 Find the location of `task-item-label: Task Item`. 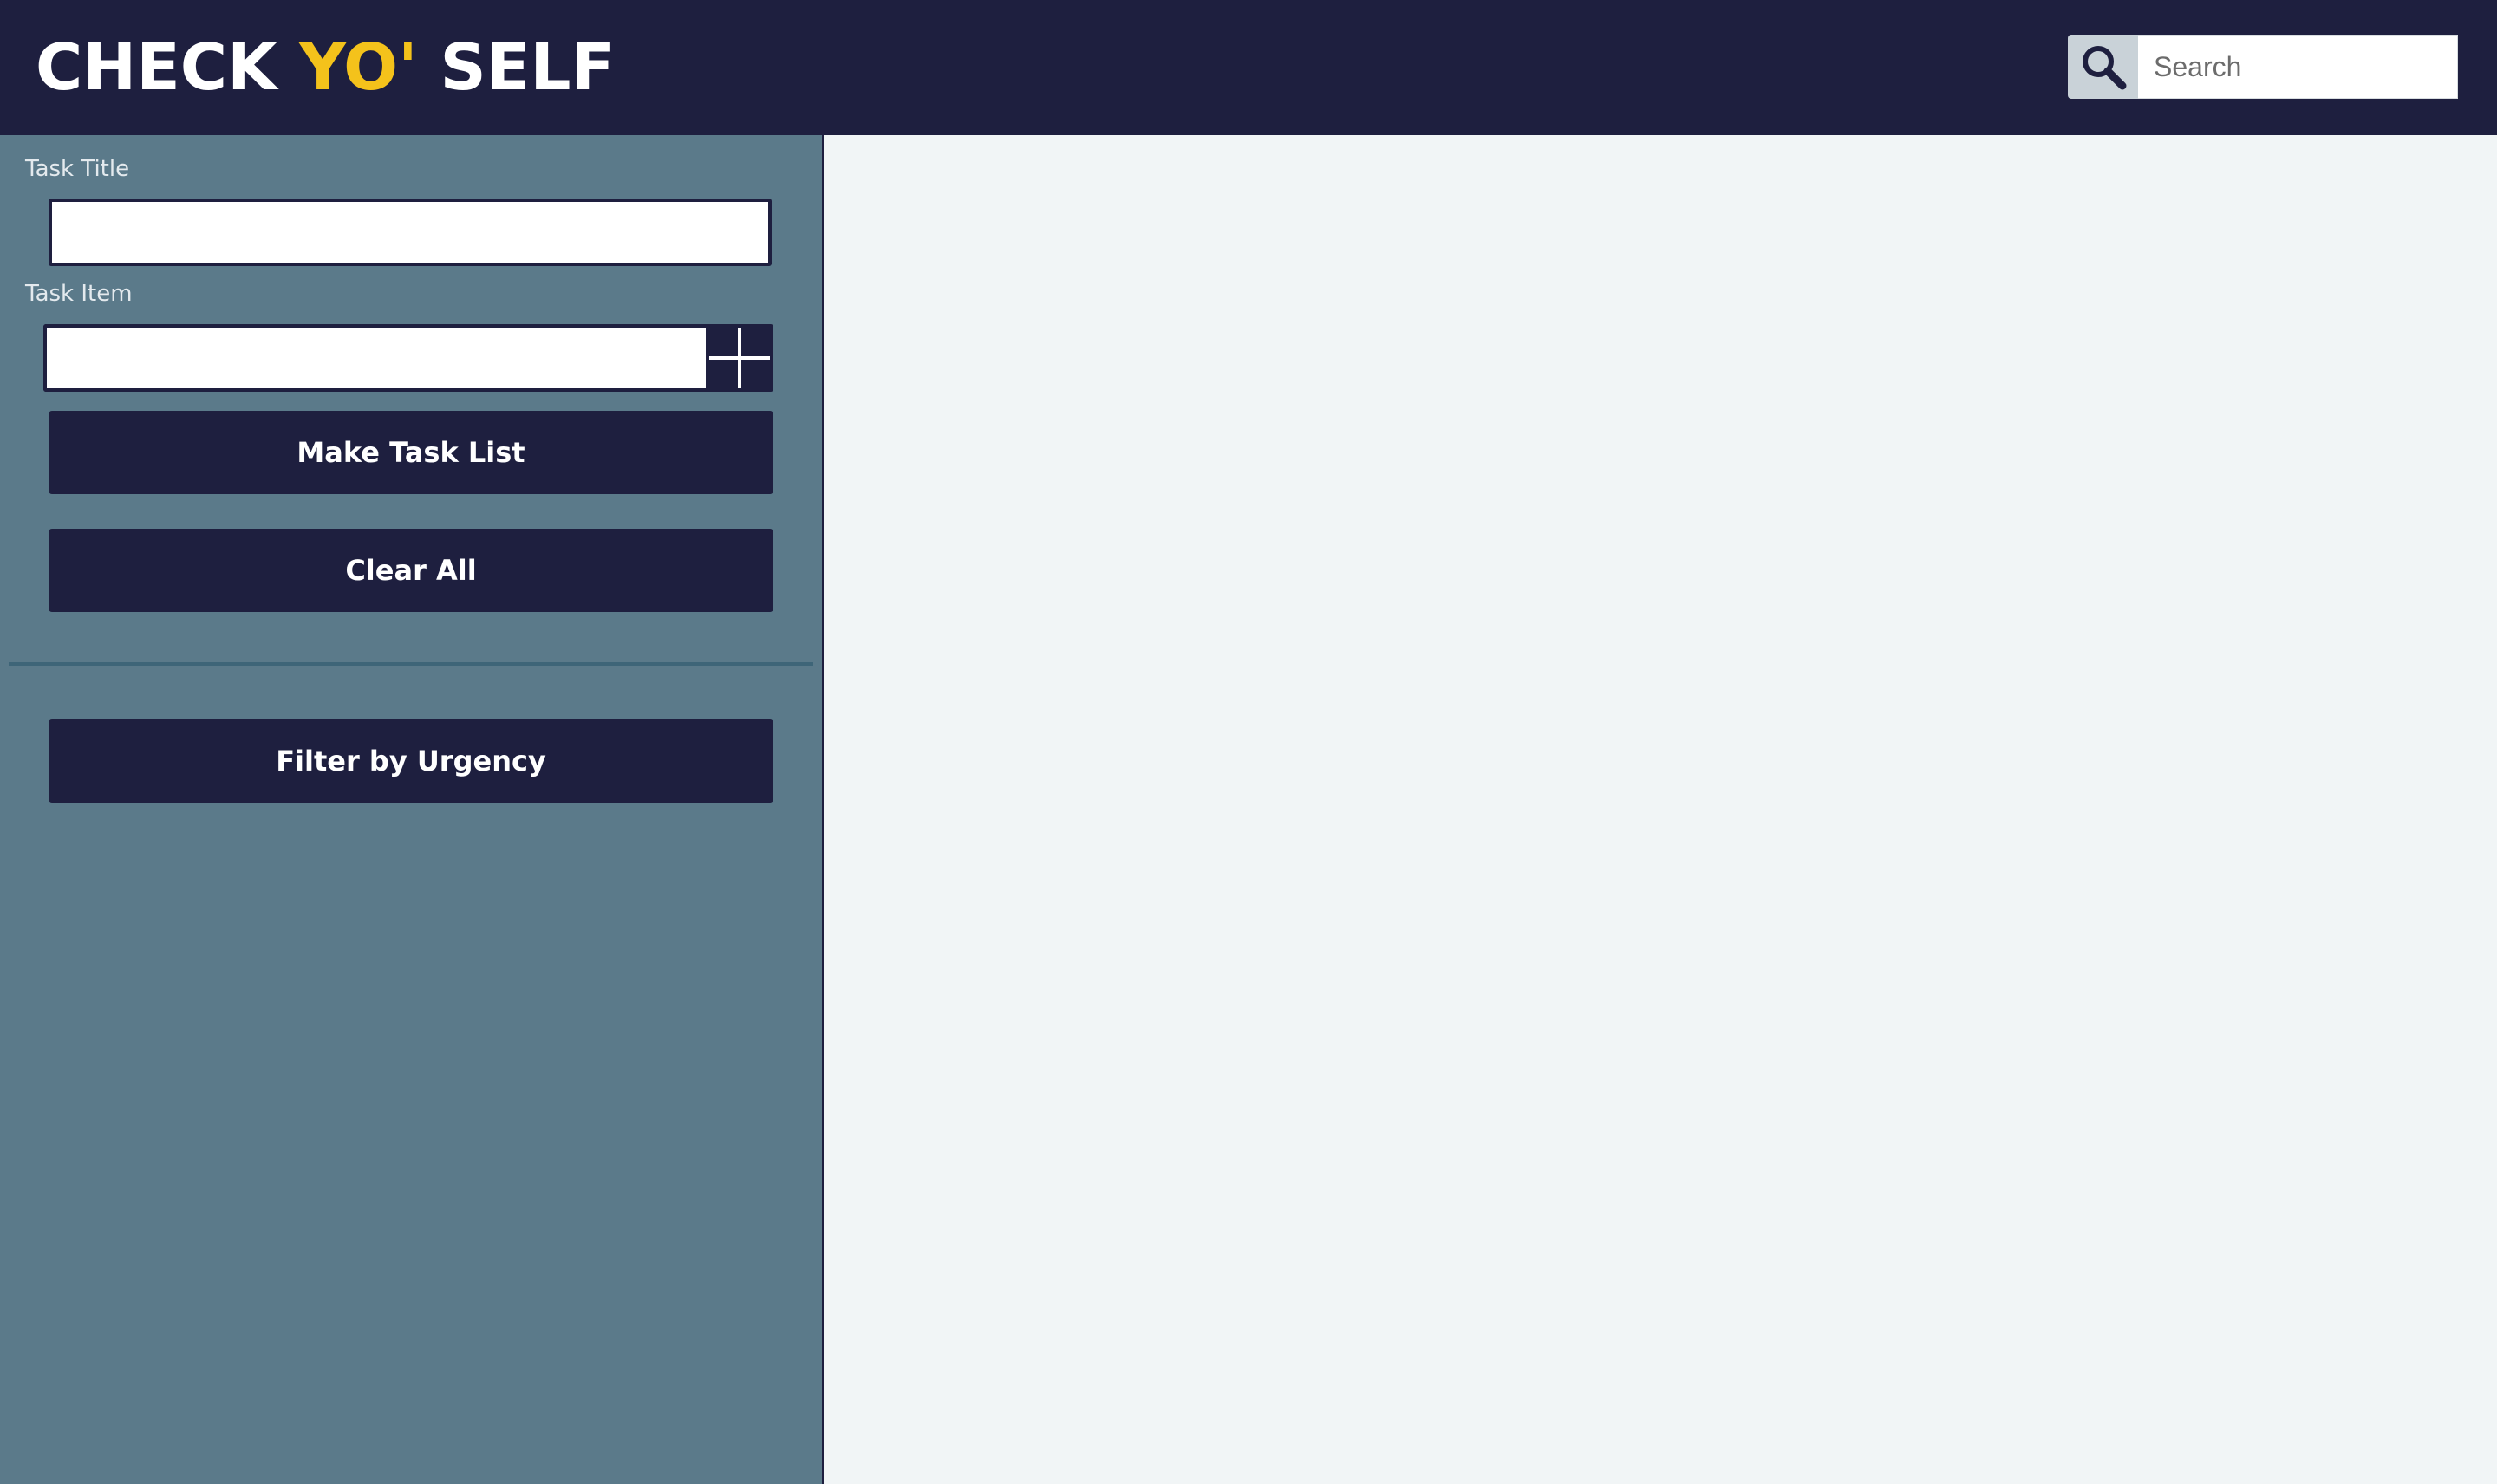

task-item-label: Task Item is located at coordinates (79, 294).